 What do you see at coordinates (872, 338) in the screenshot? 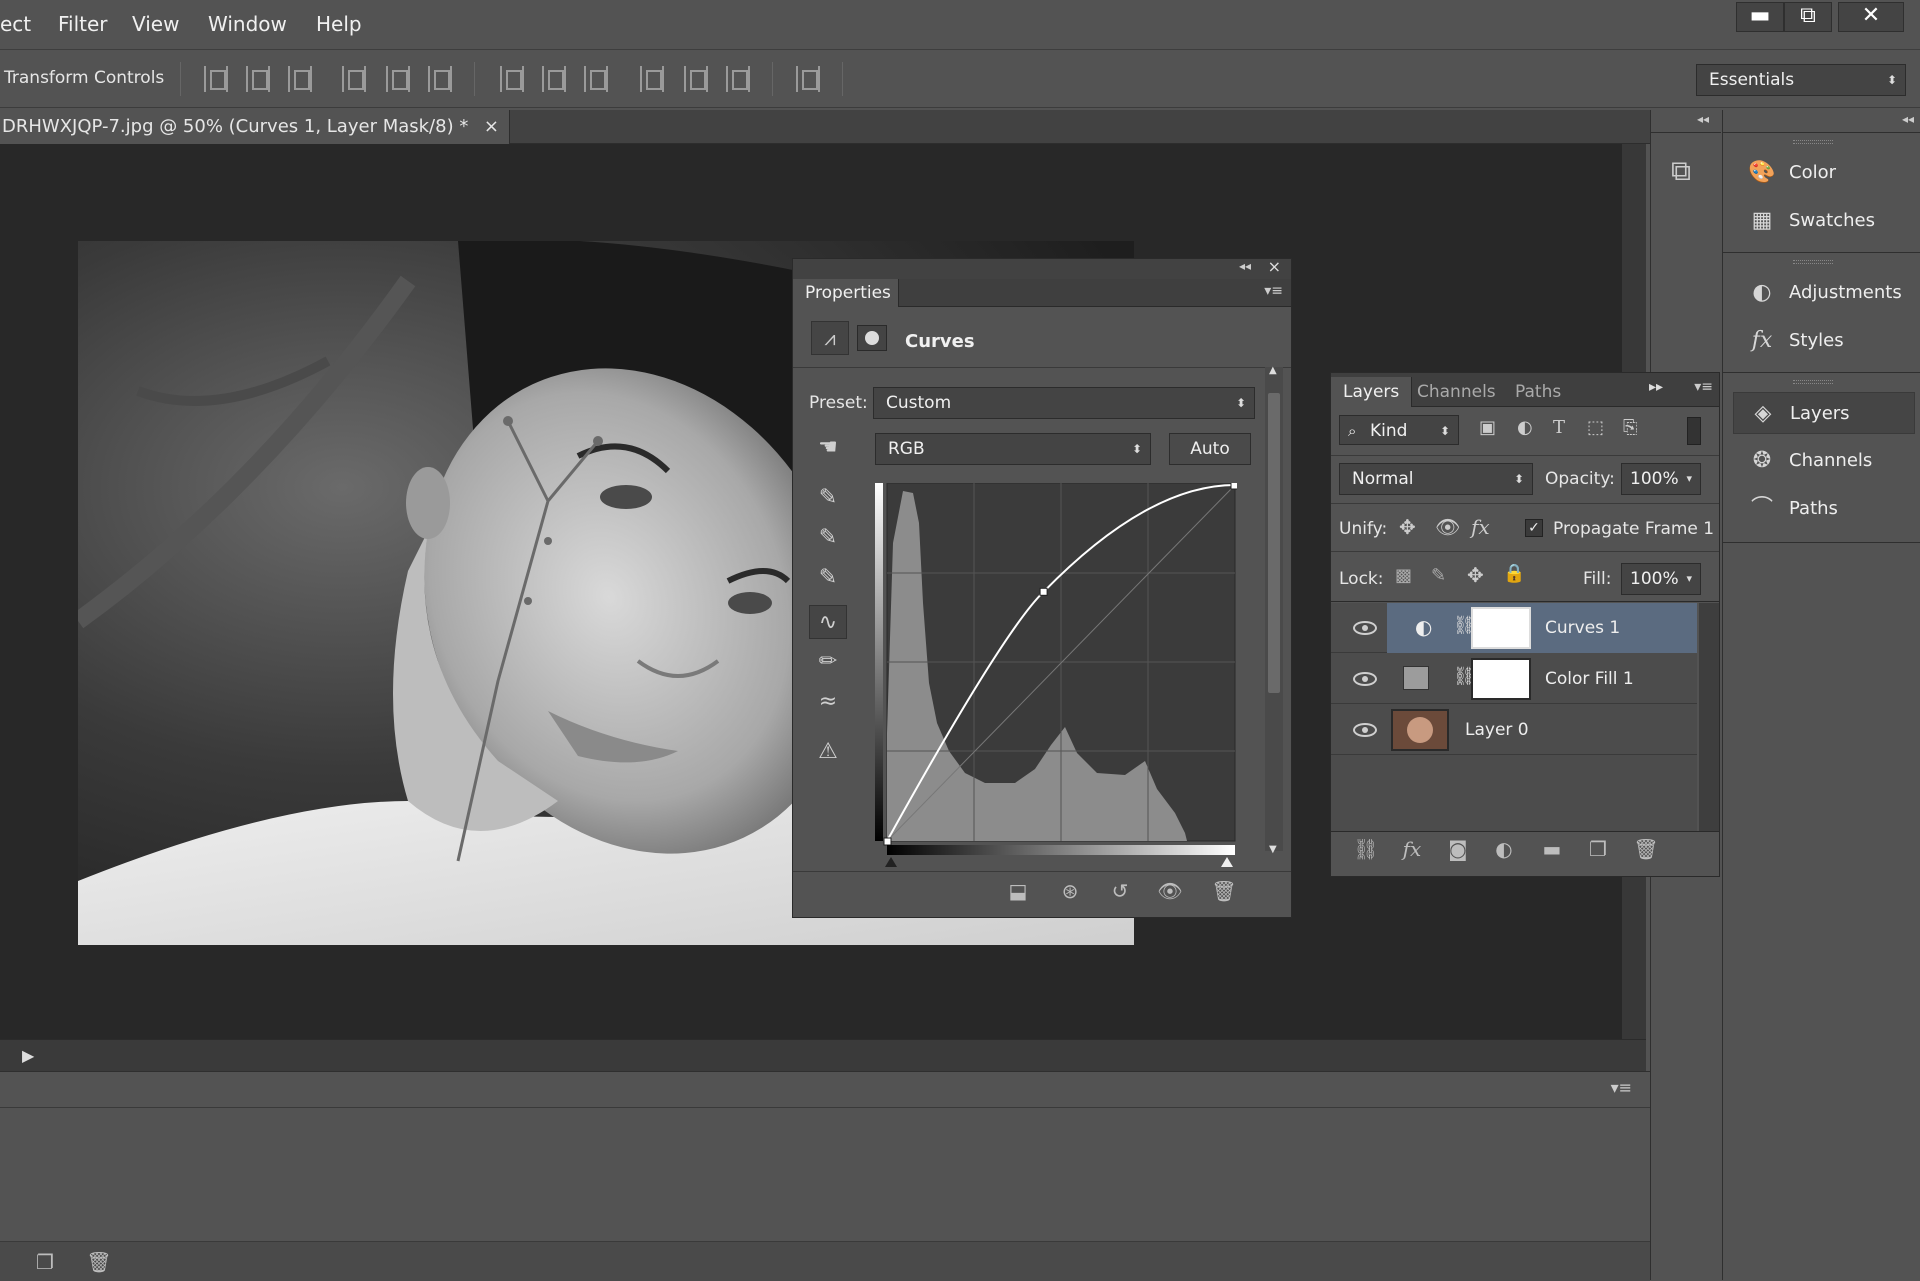
I see `mask-icon` at bounding box center [872, 338].